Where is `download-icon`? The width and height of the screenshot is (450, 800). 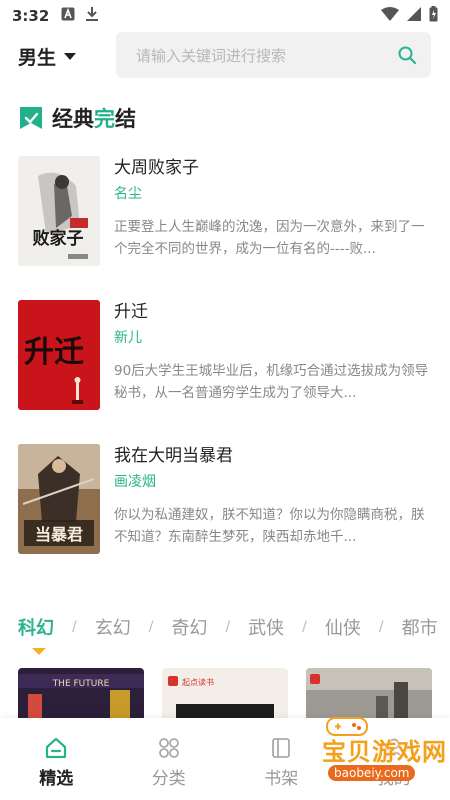
download-icon is located at coordinates (92, 16).